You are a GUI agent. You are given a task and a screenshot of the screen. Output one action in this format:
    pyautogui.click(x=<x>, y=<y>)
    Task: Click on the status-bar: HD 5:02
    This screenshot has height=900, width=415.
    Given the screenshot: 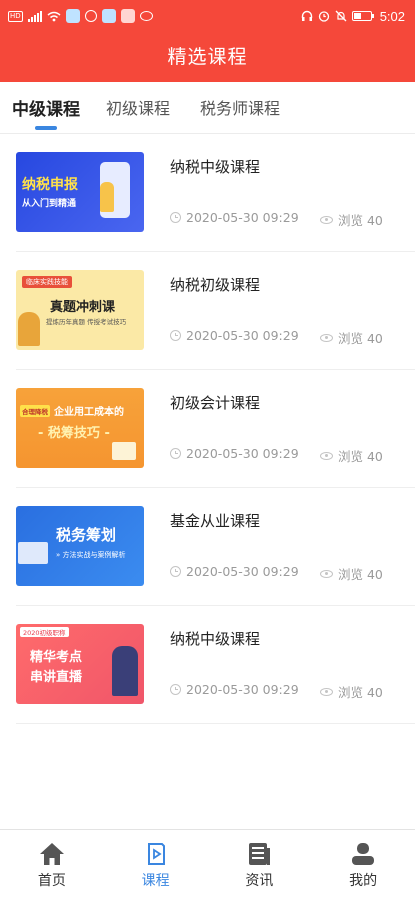 What is the action you would take?
    pyautogui.click(x=207, y=16)
    